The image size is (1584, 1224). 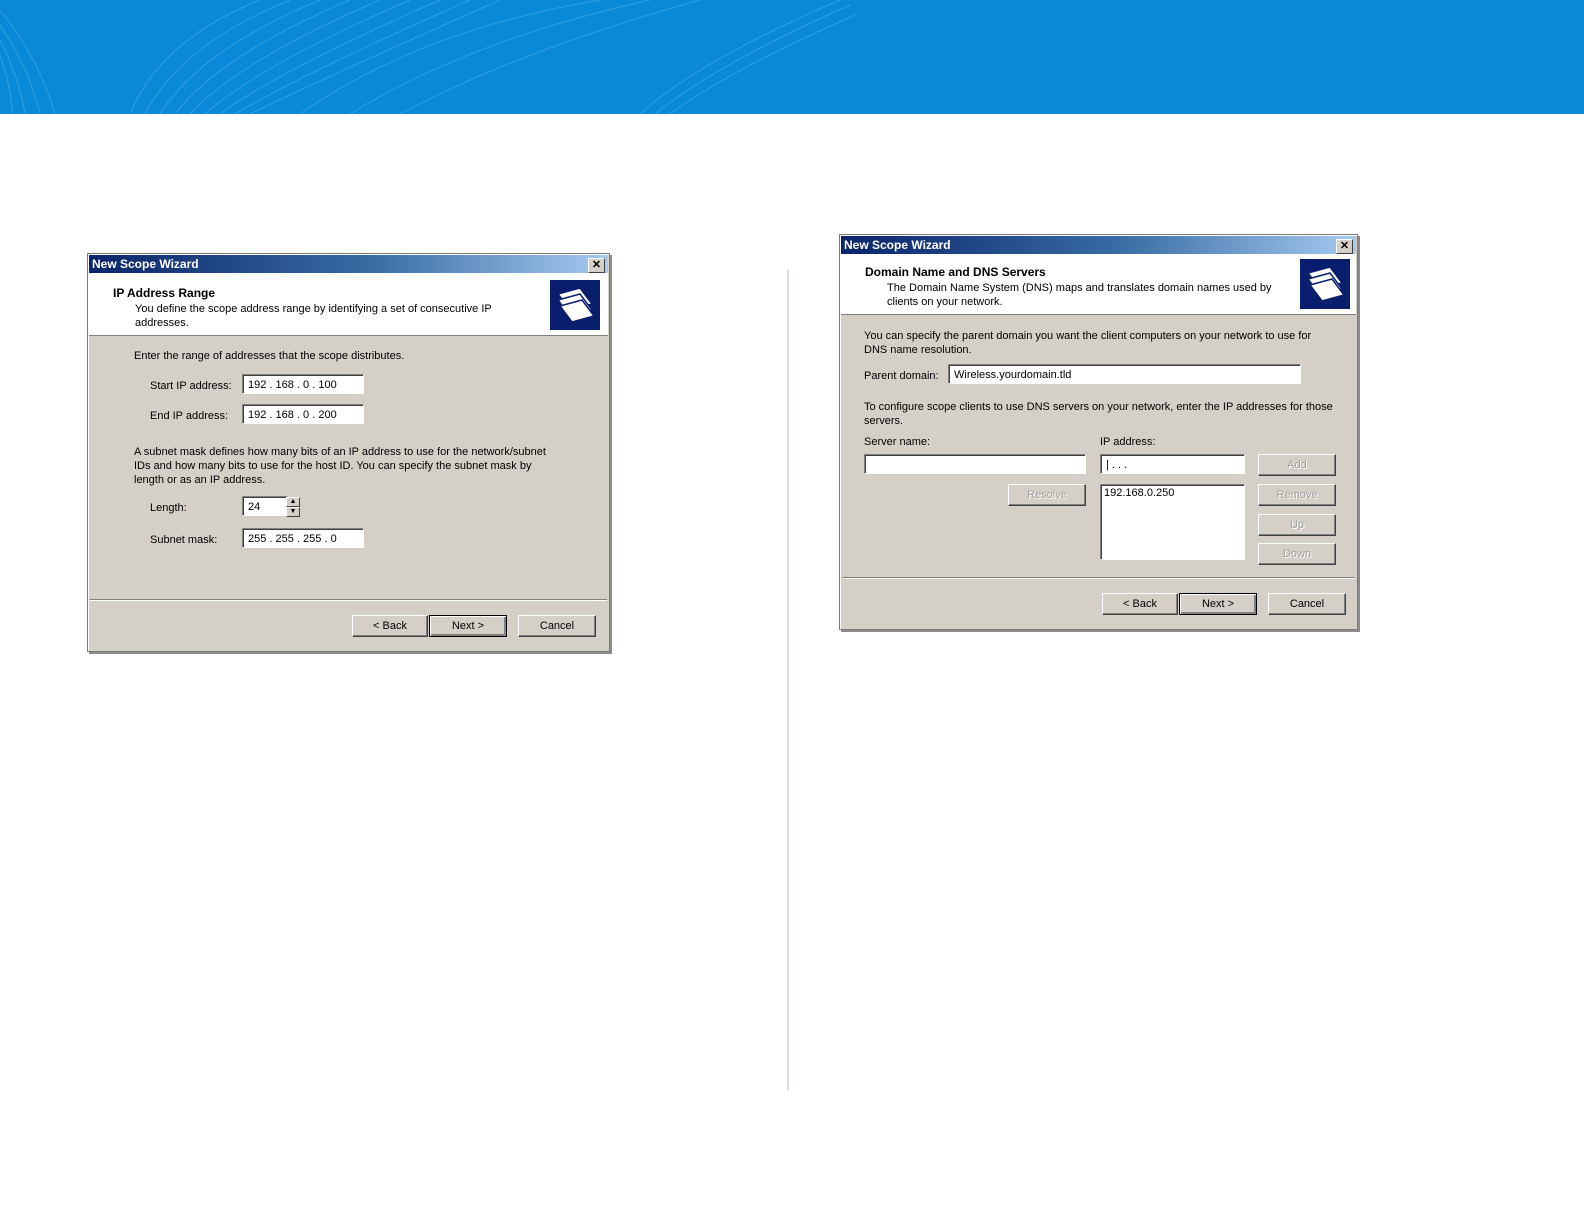 I want to click on parent-domain-input: Wireless.yourdomain.tld, so click(x=1124, y=374).